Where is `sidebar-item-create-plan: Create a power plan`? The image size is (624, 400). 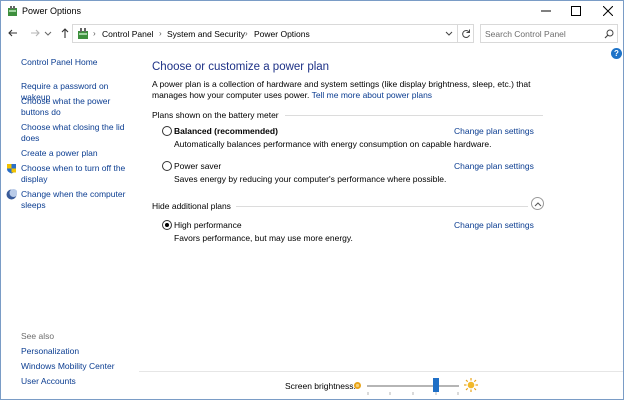 sidebar-item-create-plan: Create a power plan is located at coordinates (78, 153).